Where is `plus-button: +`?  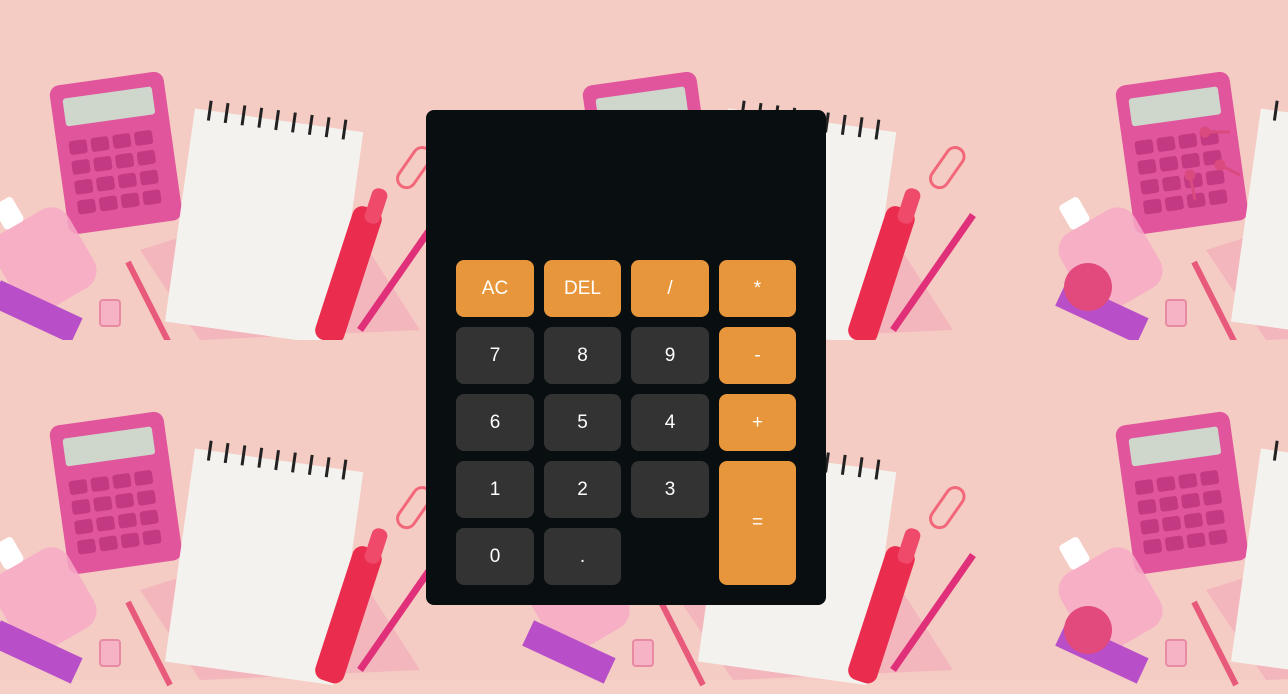 plus-button: + is located at coordinates (757, 422).